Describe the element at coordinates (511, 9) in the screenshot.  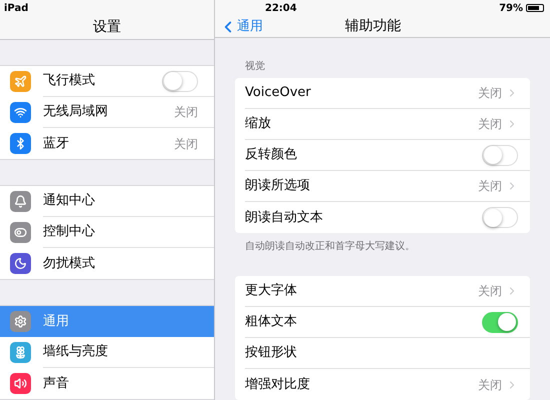
I see `battery-percent: 79%` at that location.